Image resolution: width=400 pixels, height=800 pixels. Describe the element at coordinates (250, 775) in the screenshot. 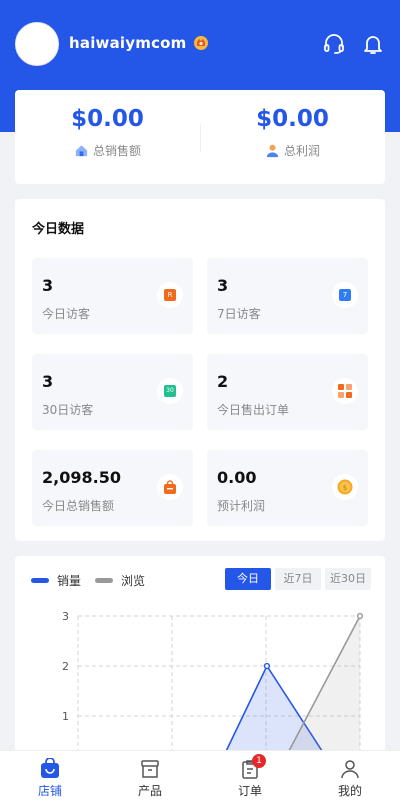

I see `tab-orders: 1 订单` at that location.